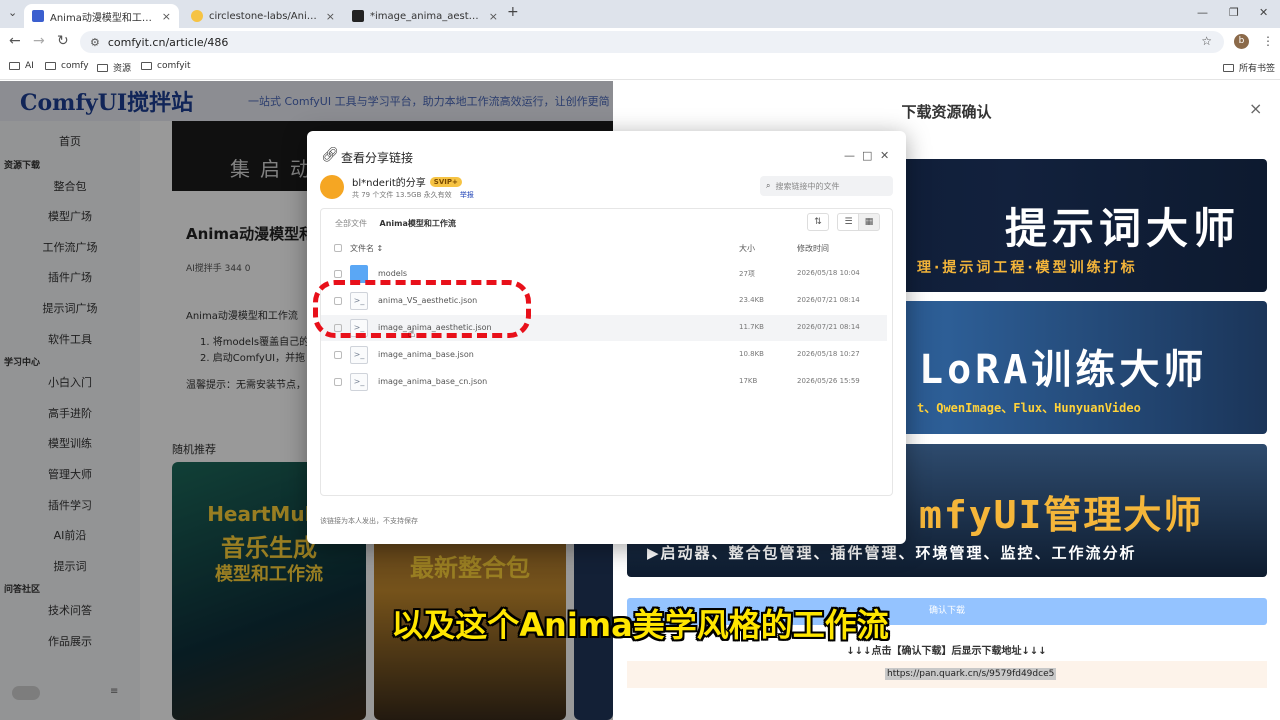 The width and height of the screenshot is (1280, 720). I want to click on report-link: 举报, so click(467, 195).